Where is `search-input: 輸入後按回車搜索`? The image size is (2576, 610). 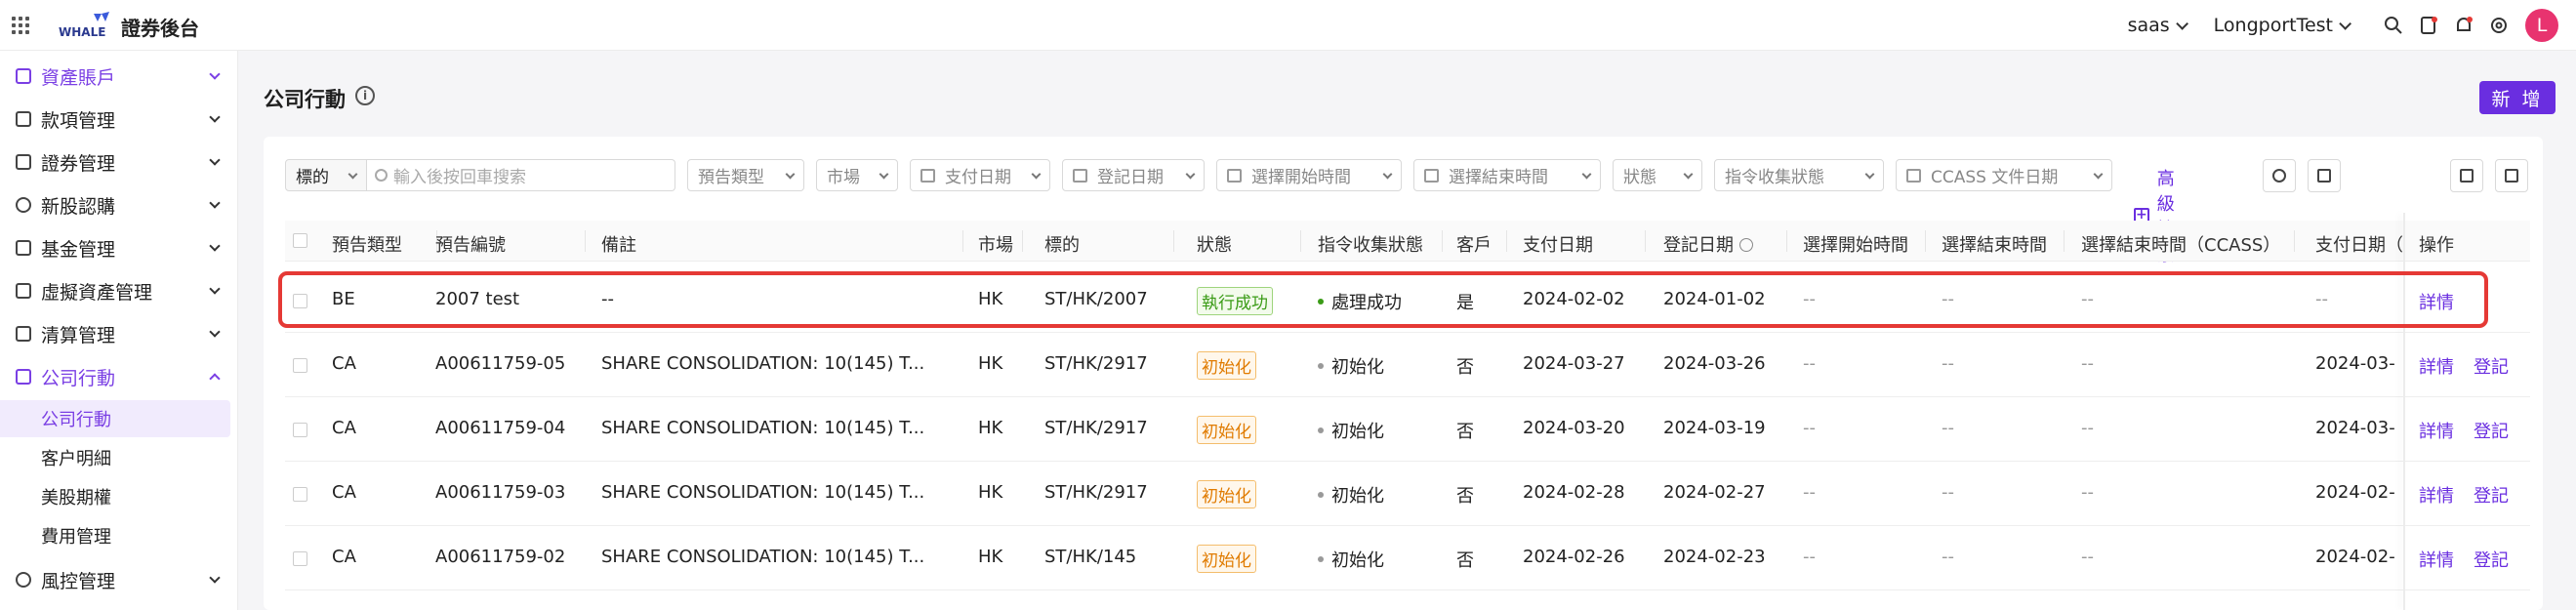
search-input: 輸入後按回車搜索 is located at coordinates (521, 175).